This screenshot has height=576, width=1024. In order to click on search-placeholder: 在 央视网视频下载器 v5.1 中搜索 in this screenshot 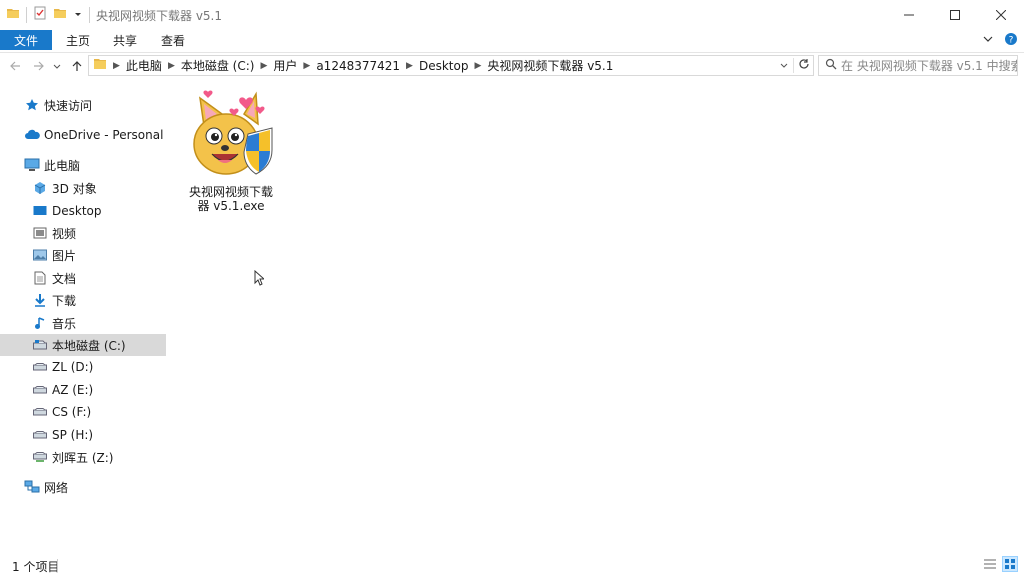, I will do `click(929, 66)`.